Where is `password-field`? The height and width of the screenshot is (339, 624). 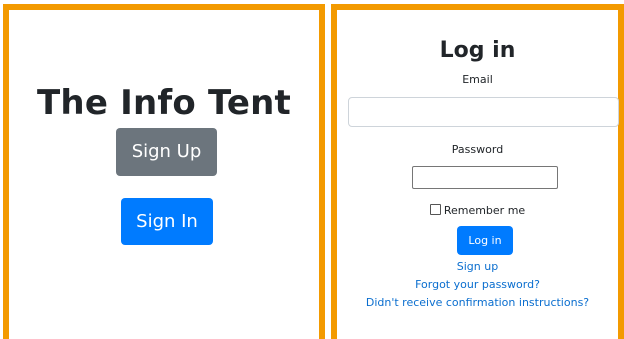 password-field is located at coordinates (485, 177).